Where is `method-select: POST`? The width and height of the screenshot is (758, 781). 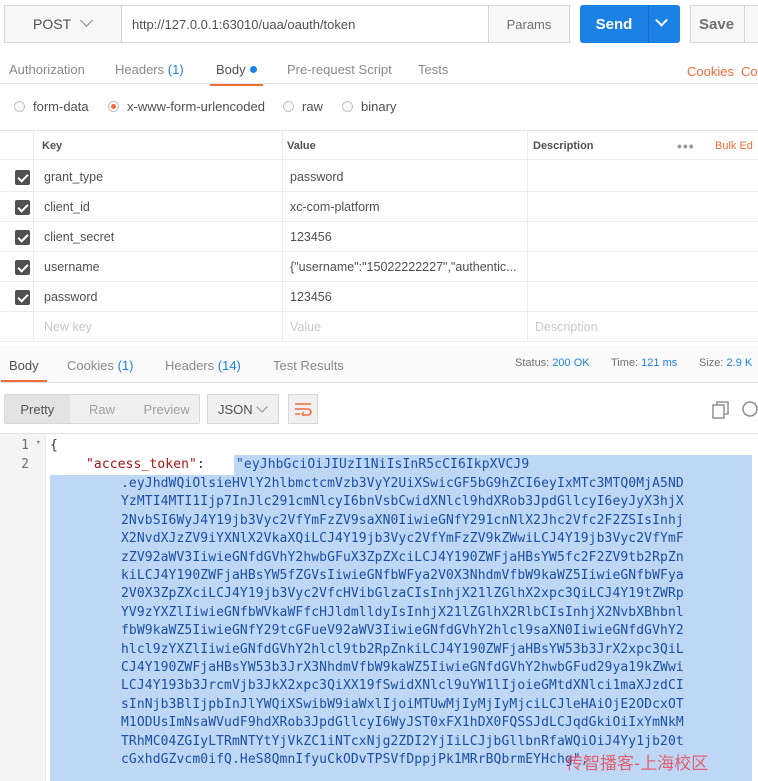 method-select: POST is located at coordinates (63, 24).